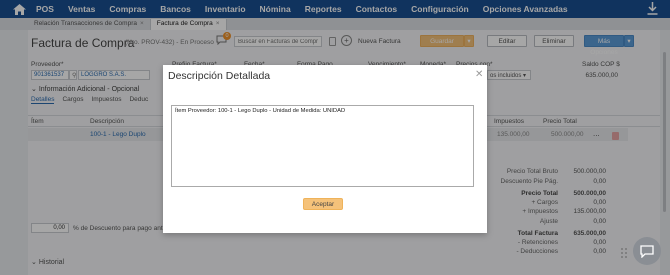 The width and height of the screenshot is (670, 275). What do you see at coordinates (219, 76) in the screenshot?
I see `modal-title: Descripción Detallada` at bounding box center [219, 76].